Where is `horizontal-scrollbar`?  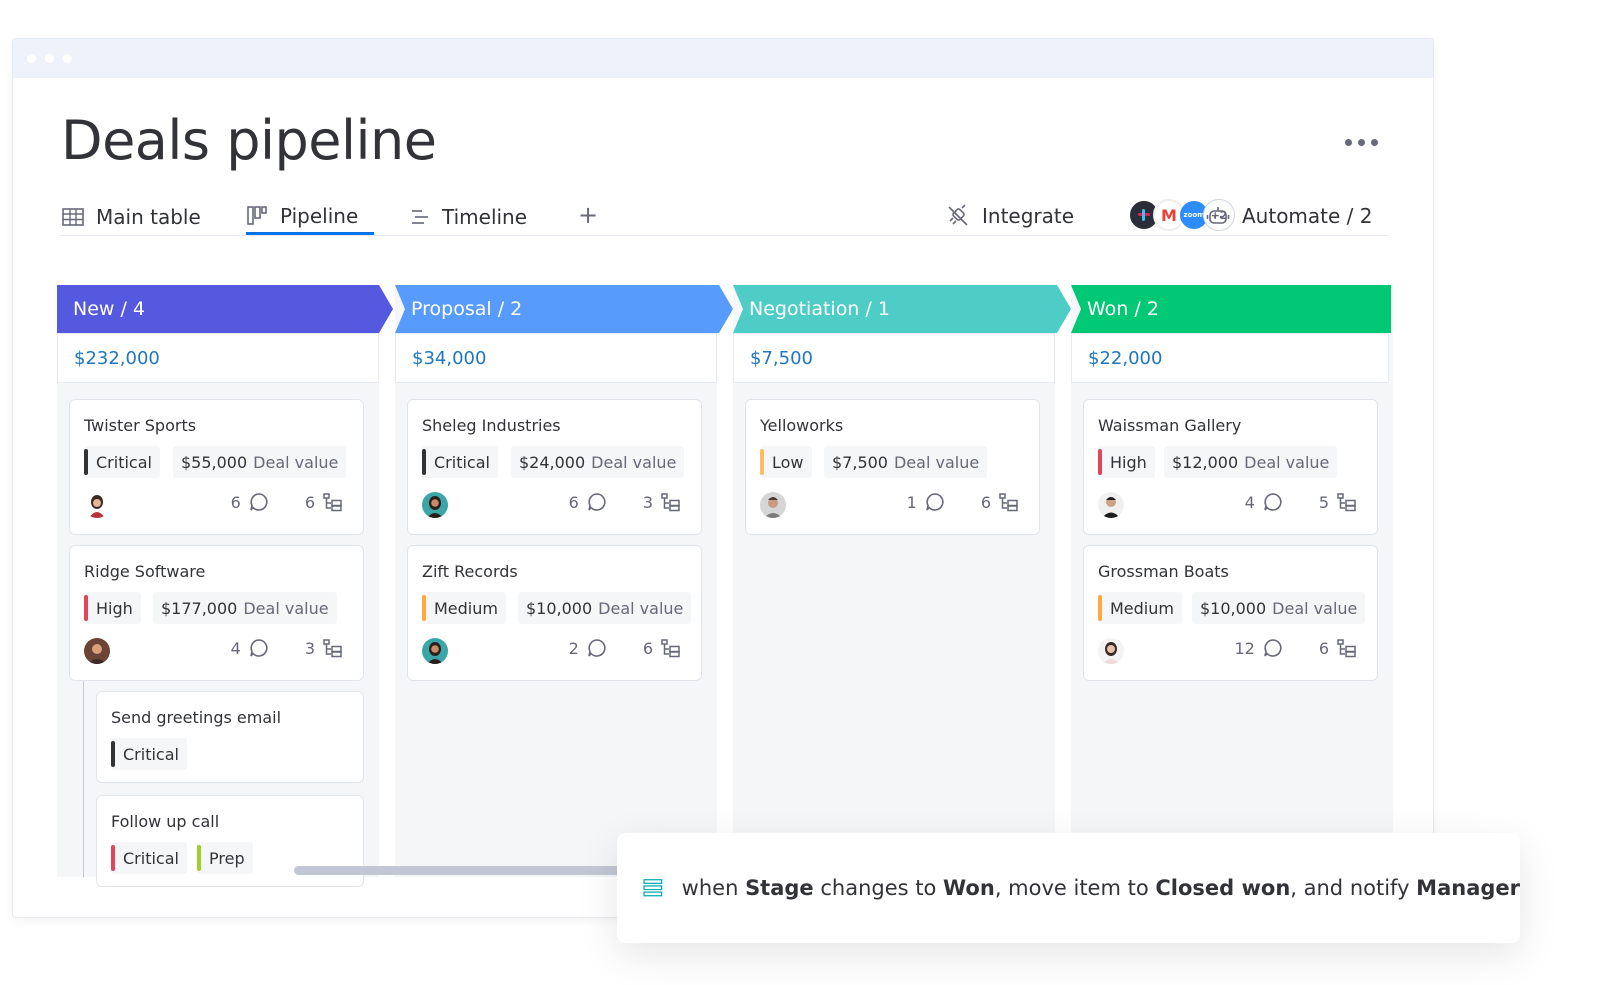
horizontal-scrollbar is located at coordinates (459, 870).